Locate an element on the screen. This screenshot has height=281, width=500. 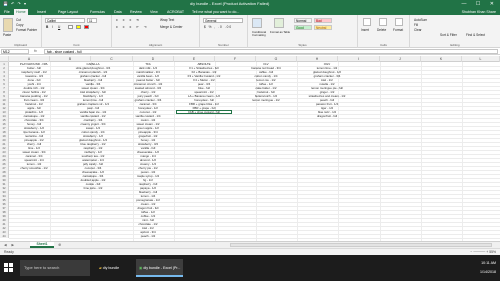
editing-label: Editing is located at coordinates (455, 45).